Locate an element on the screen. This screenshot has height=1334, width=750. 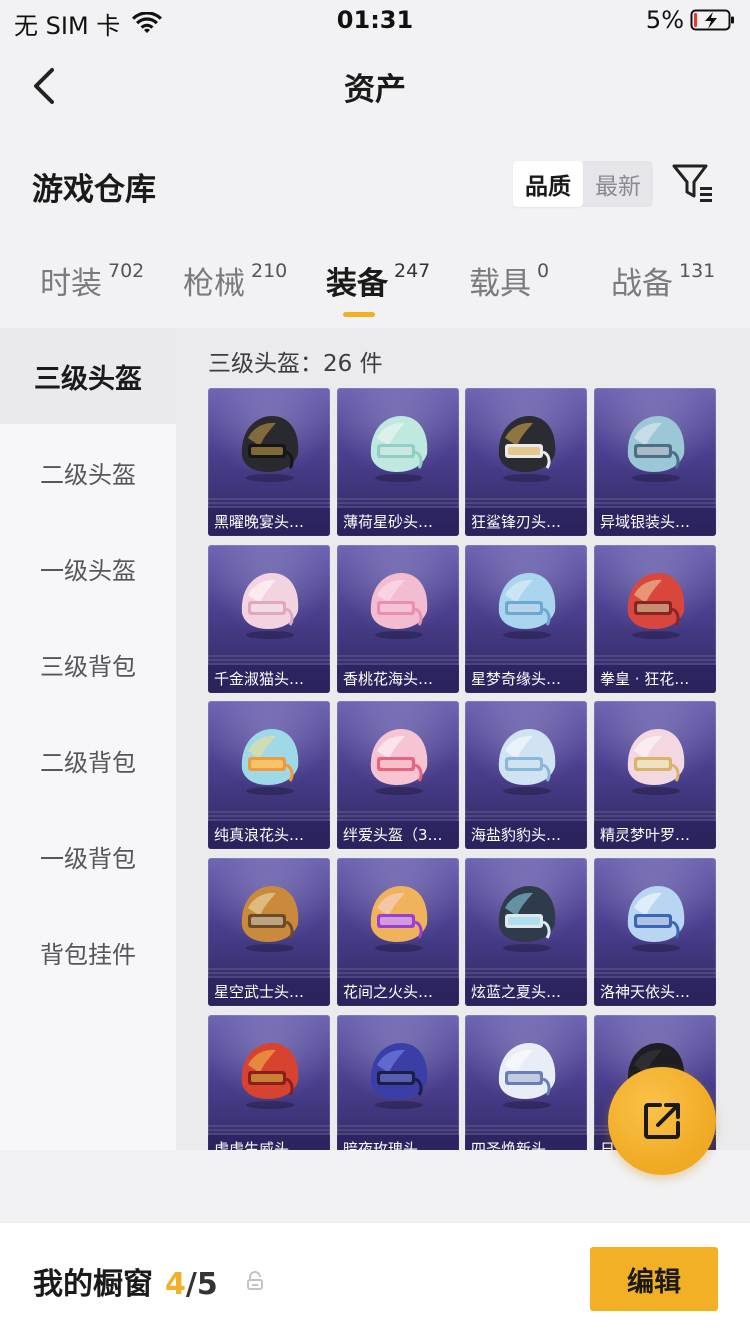
tab-equipment: 装备 247 is located at coordinates (378, 280).